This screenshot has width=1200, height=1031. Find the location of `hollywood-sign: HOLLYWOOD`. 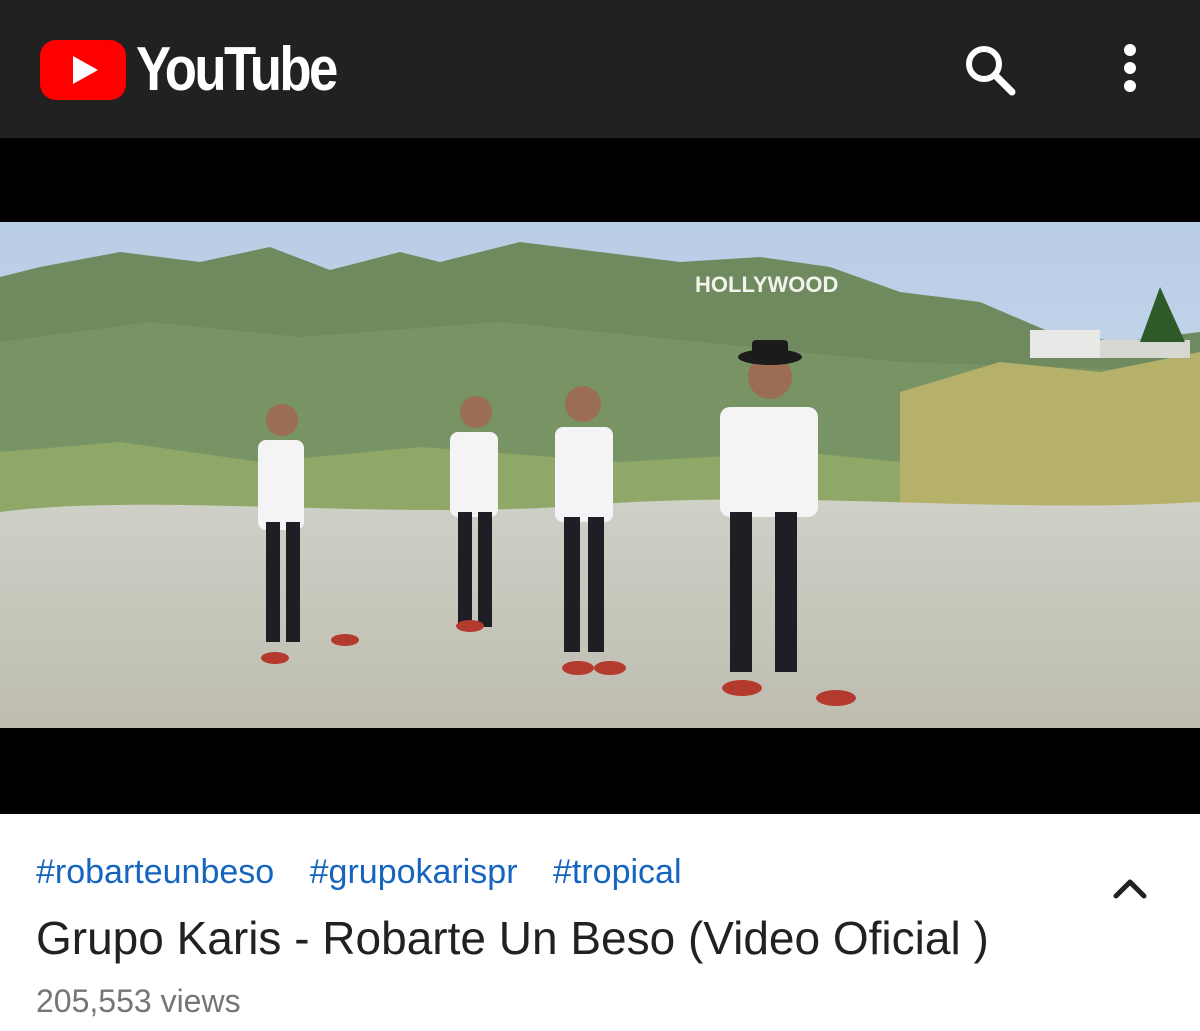

hollywood-sign: HOLLYWOOD is located at coordinates (766, 284).